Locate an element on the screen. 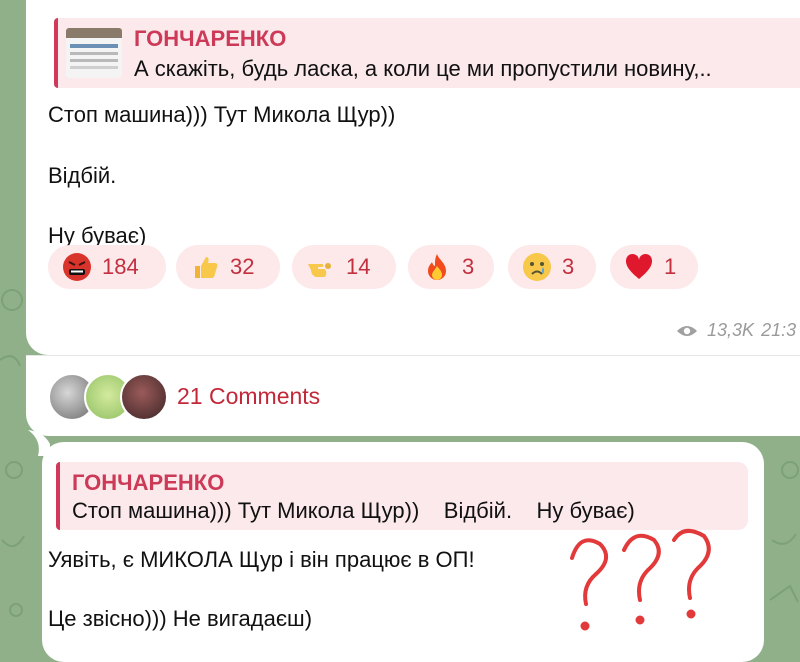 The image size is (800, 662). reaction-fire: 3 is located at coordinates (451, 267).